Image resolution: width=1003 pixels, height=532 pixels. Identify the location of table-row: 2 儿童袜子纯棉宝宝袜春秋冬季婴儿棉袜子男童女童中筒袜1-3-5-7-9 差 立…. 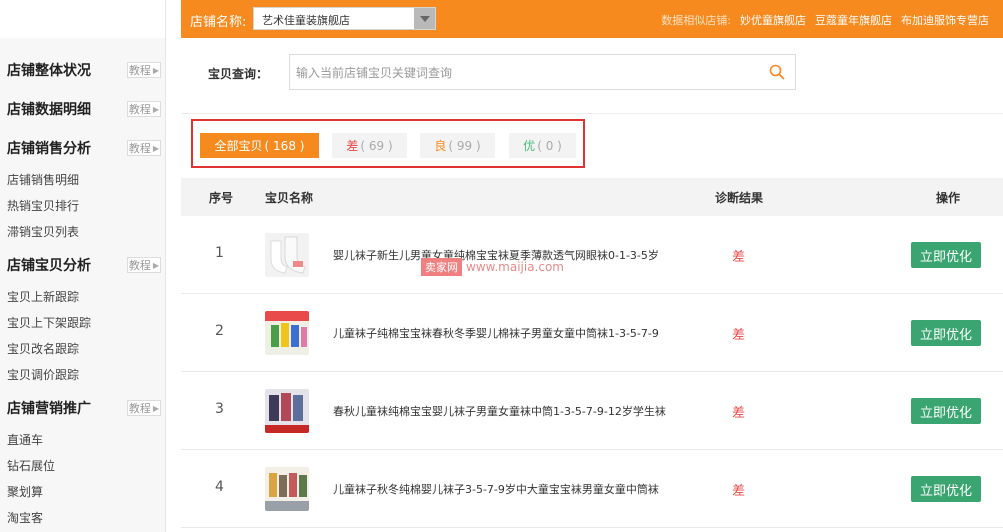
(592, 333).